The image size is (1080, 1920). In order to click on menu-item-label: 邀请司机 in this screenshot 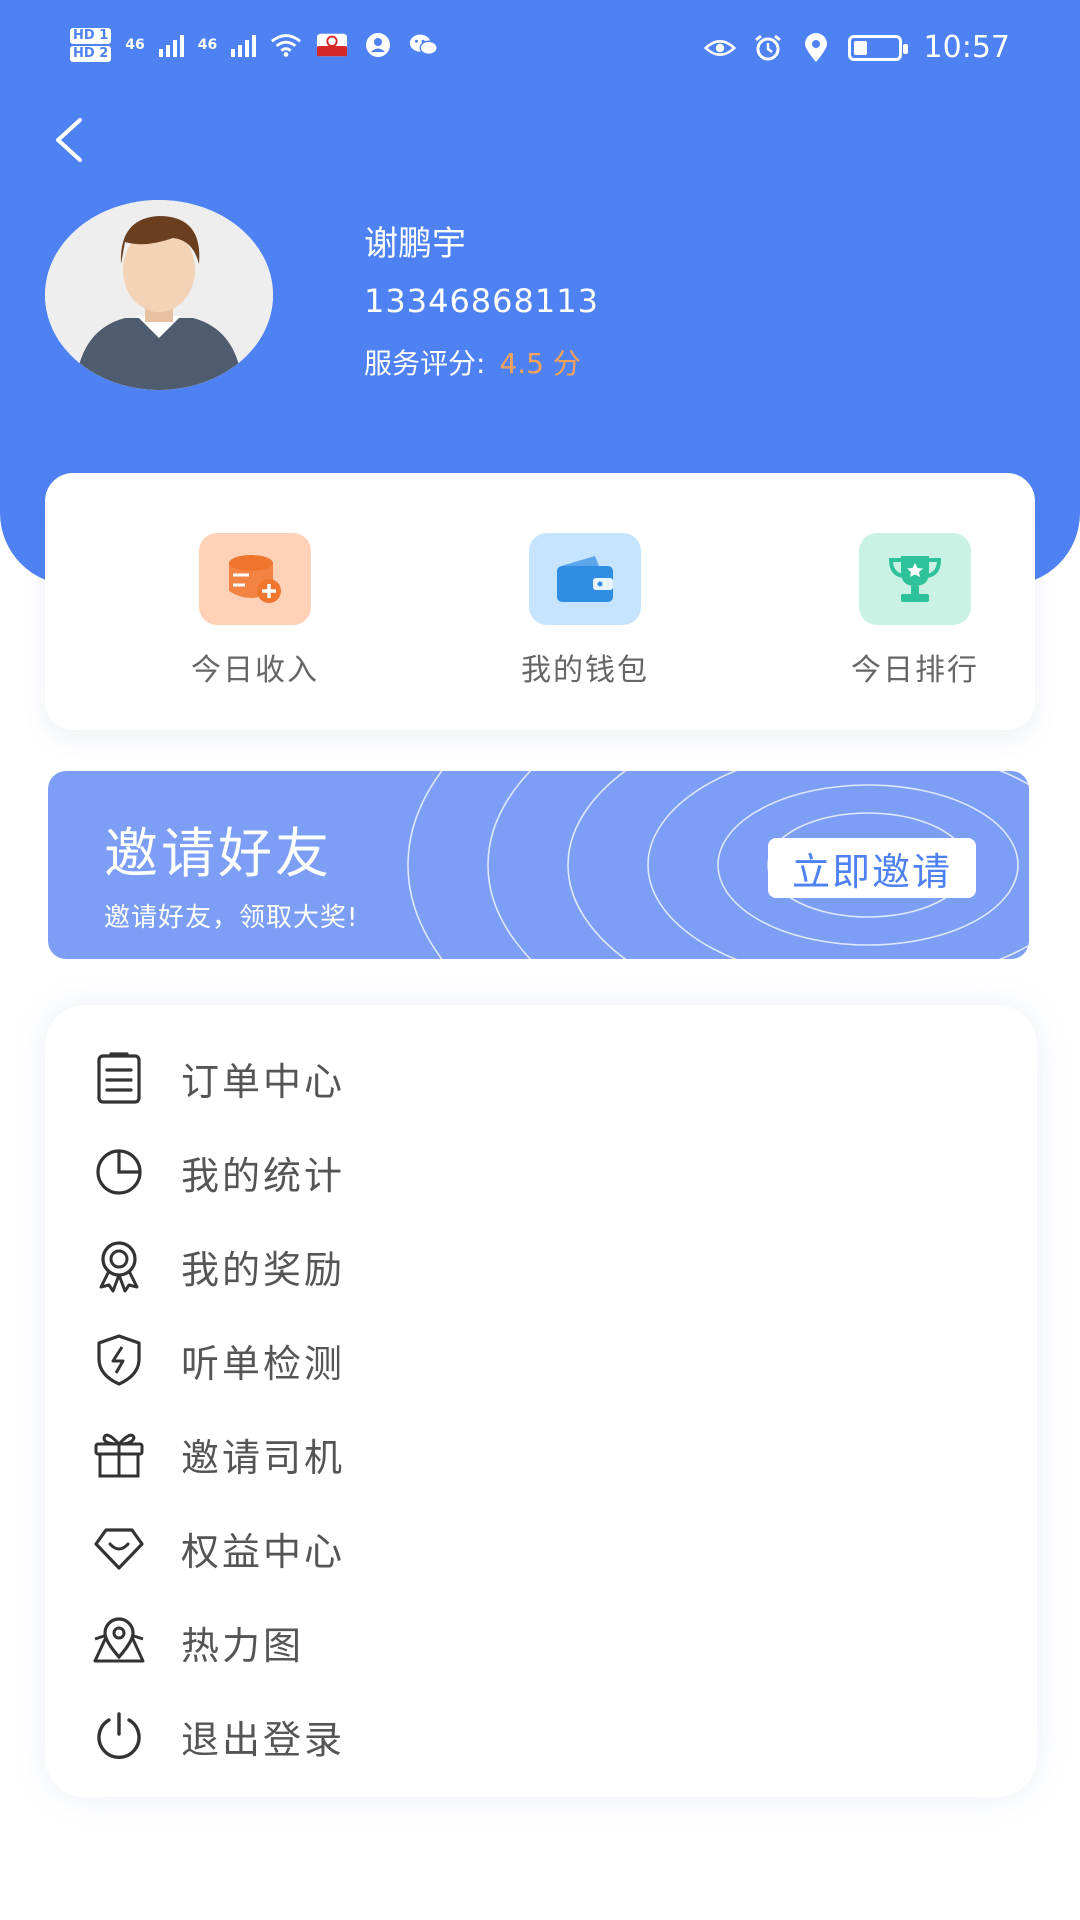, I will do `click(263, 1457)`.